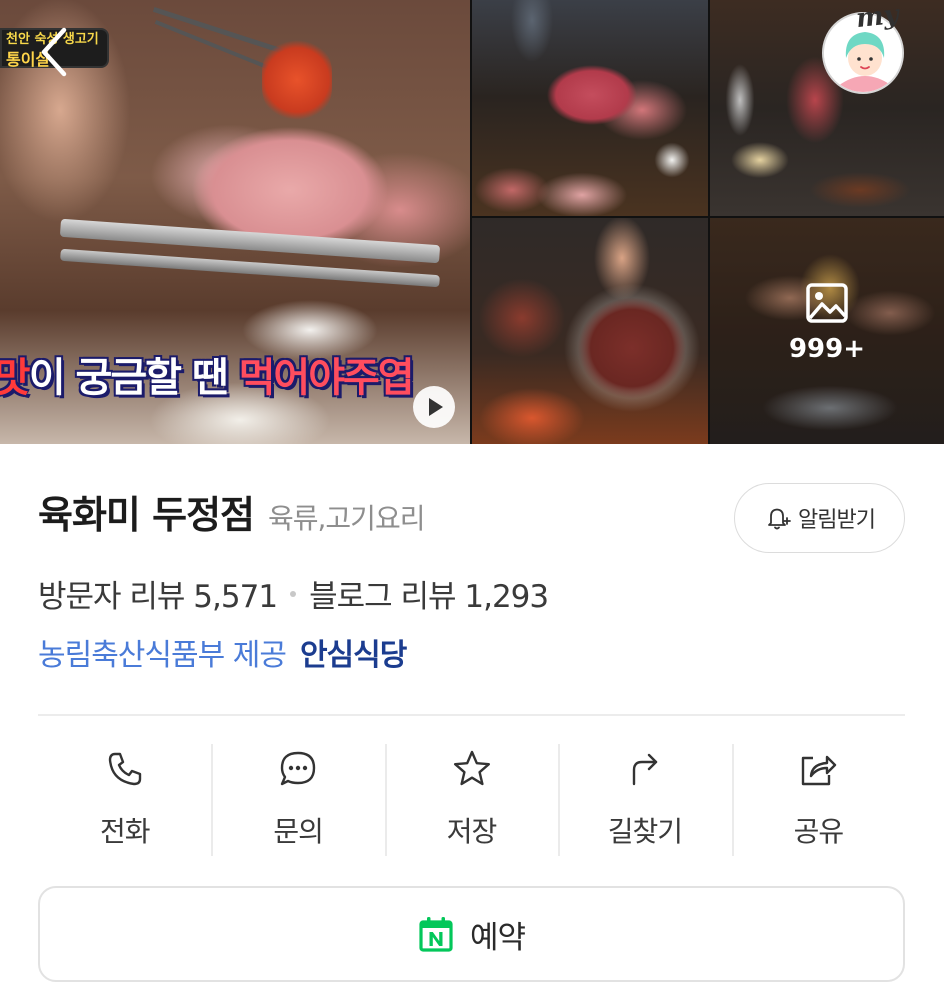 This screenshot has width=944, height=1000. Describe the element at coordinates (353, 652) in the screenshot. I see `safe-restaurant-badge: 안심식당` at that location.